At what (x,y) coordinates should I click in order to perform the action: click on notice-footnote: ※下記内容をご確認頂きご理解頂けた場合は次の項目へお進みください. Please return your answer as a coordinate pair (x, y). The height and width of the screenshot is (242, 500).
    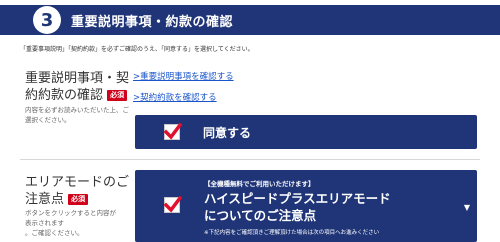
    Looking at the image, I should click on (292, 233).